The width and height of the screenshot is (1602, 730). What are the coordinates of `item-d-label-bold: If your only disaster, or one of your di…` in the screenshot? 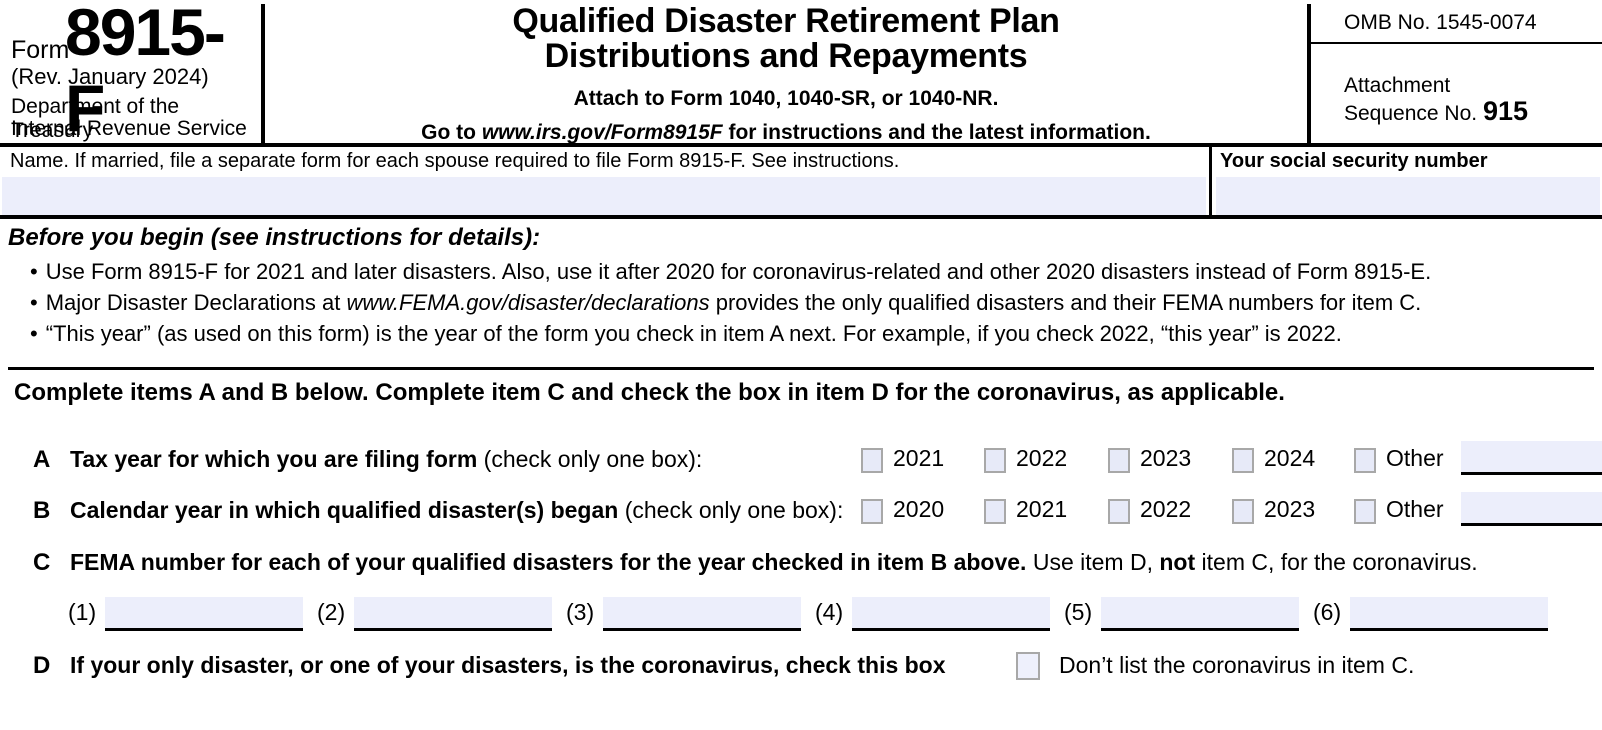 It's located at (508, 665).